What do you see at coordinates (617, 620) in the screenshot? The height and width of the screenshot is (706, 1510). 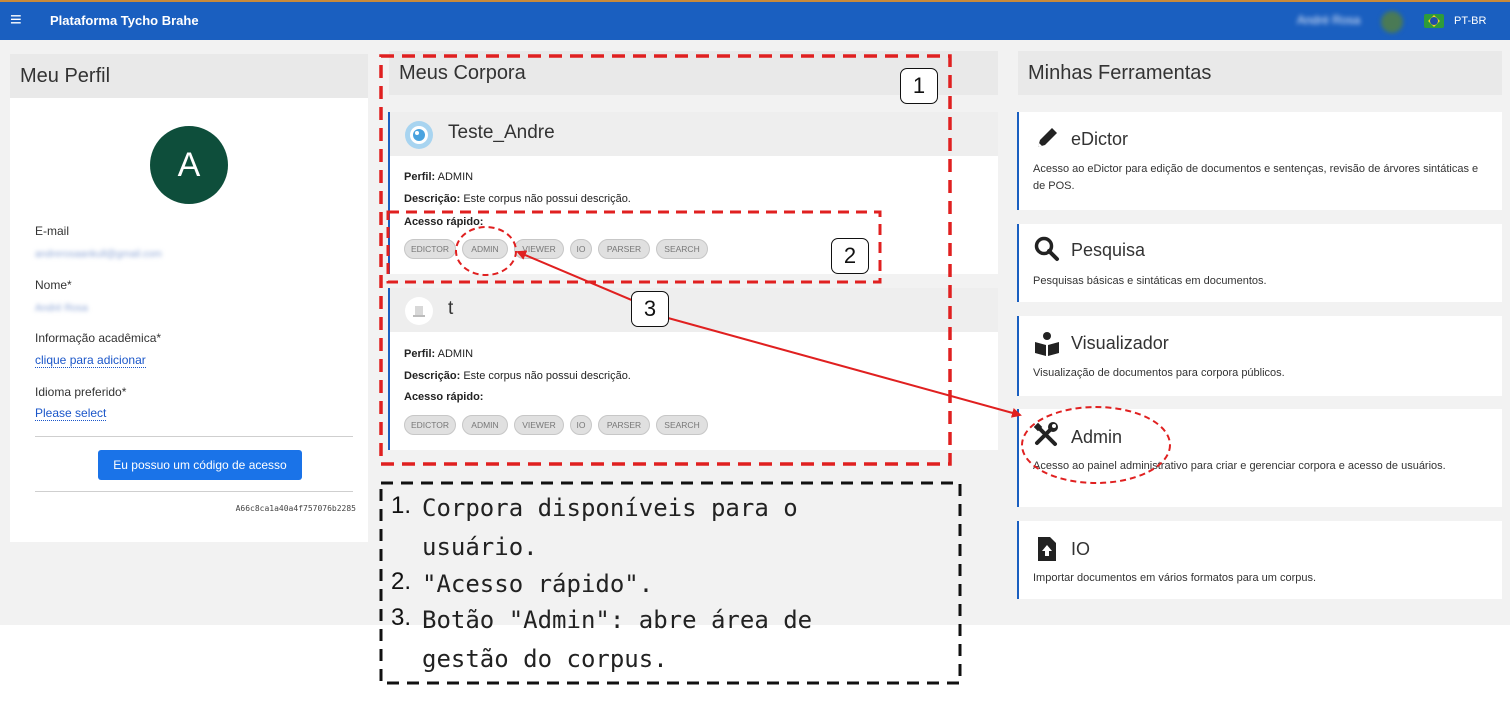 I see `legend-text: Botão "Admin": abre área de` at bounding box center [617, 620].